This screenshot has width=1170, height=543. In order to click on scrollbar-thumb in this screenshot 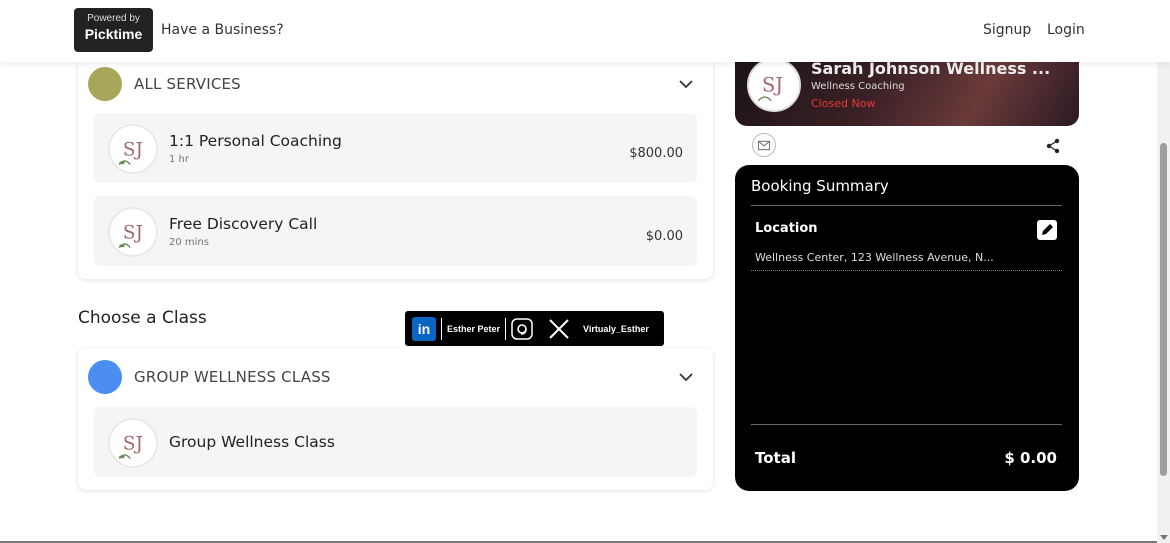, I will do `click(1163, 309)`.